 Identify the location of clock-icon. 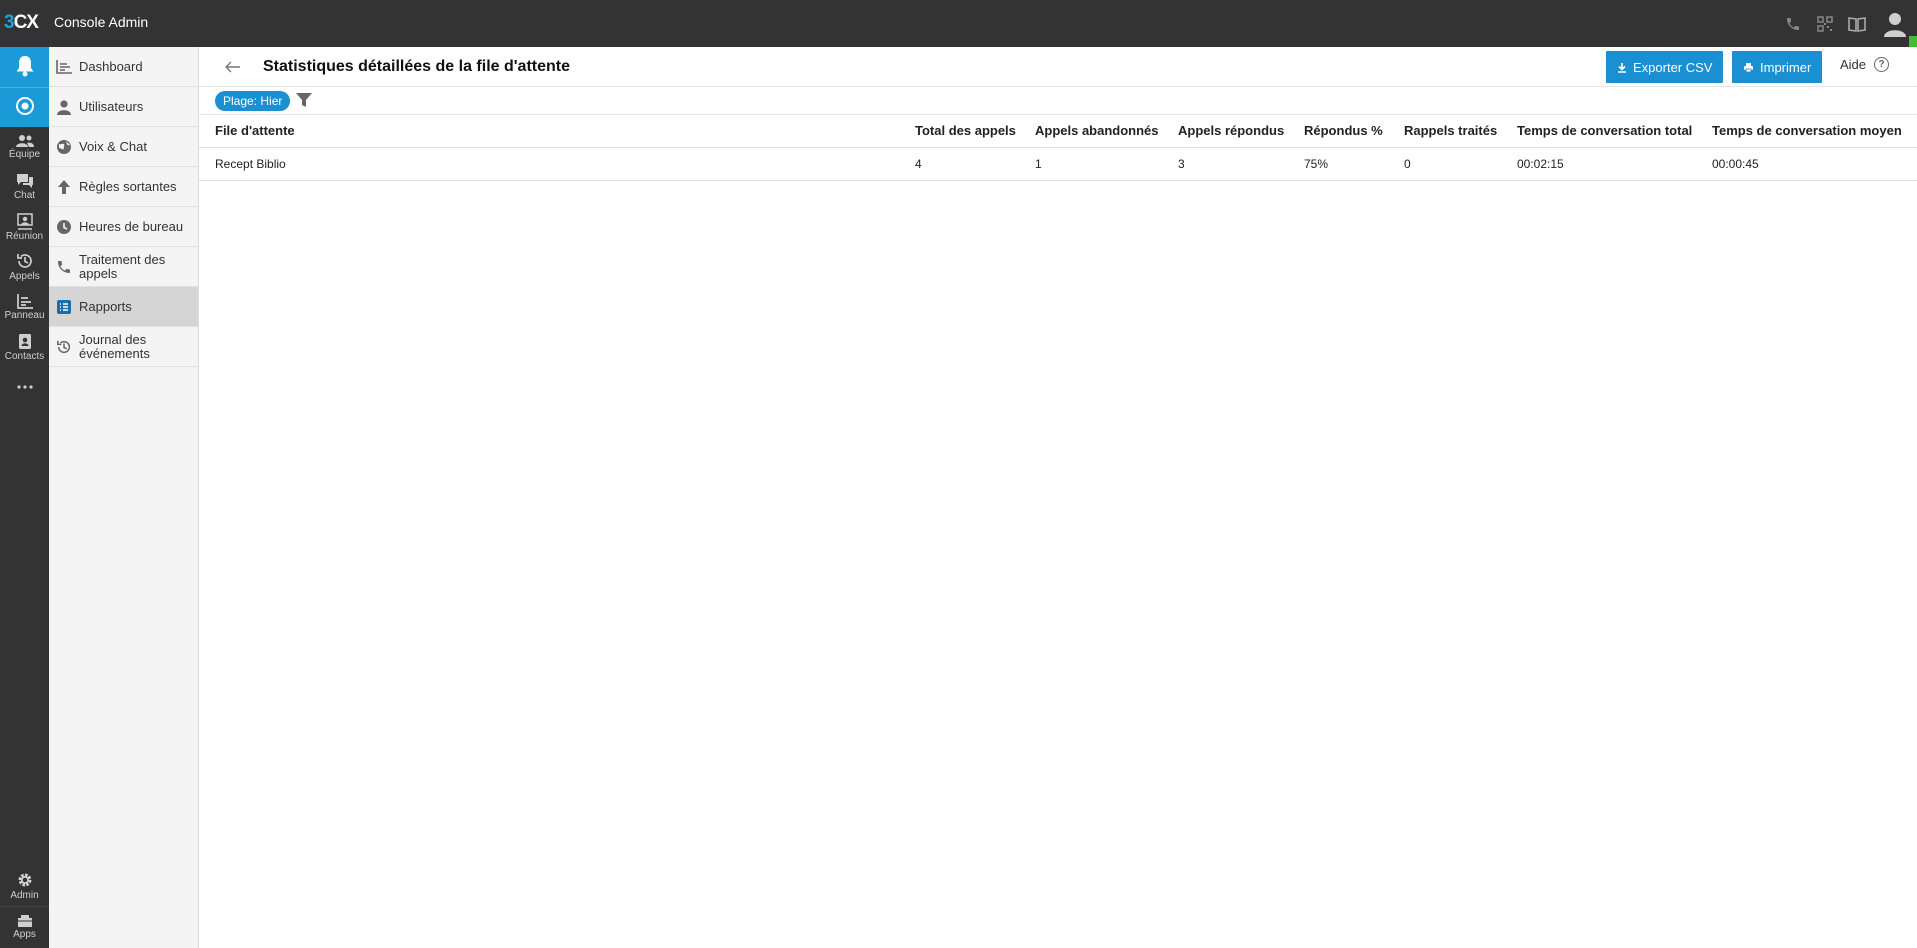
(64, 227).